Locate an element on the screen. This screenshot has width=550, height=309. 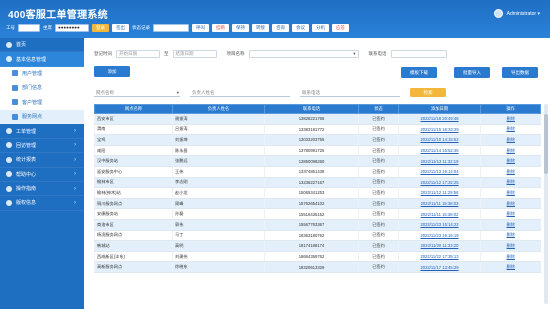
toolbar-button: 分机 is located at coordinates (320, 28).